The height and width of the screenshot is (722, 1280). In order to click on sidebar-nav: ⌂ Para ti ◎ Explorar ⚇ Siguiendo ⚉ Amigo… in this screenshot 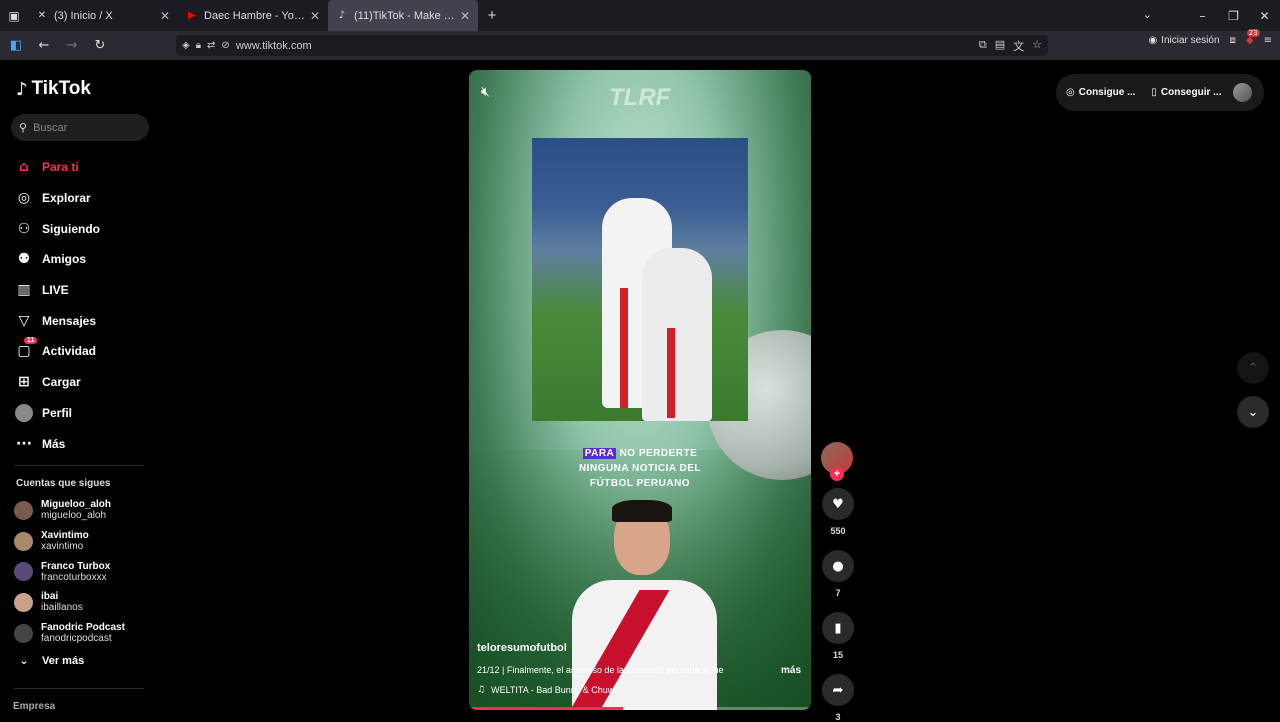, I will do `click(57, 305)`.